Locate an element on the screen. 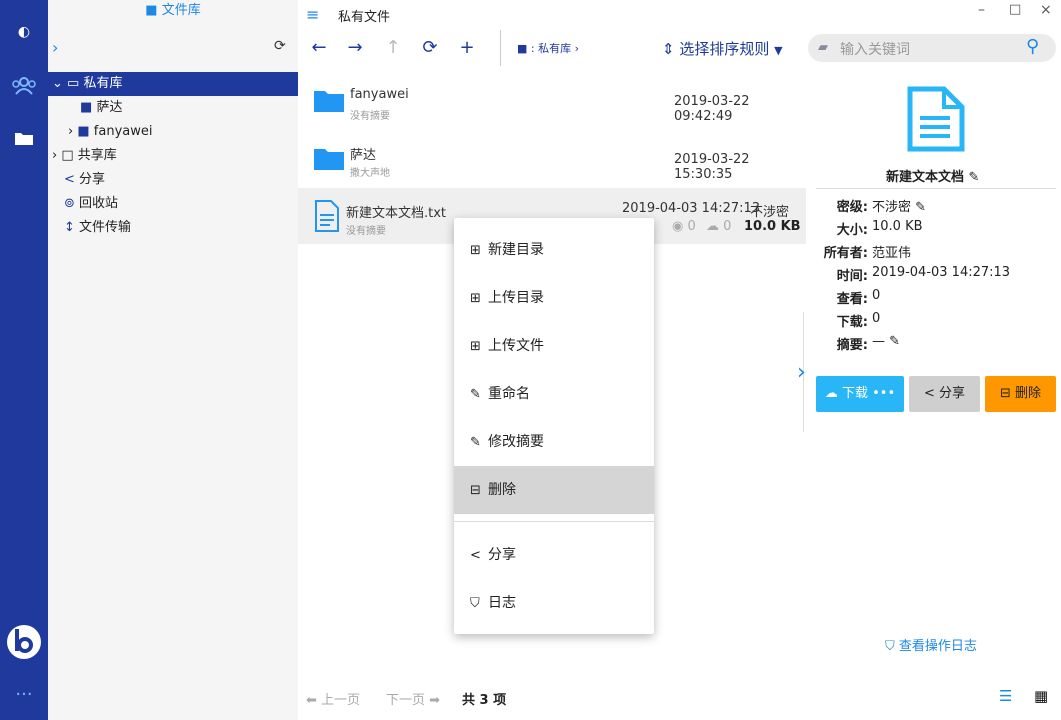  owner-value: 范亚伟 is located at coordinates (892, 253).